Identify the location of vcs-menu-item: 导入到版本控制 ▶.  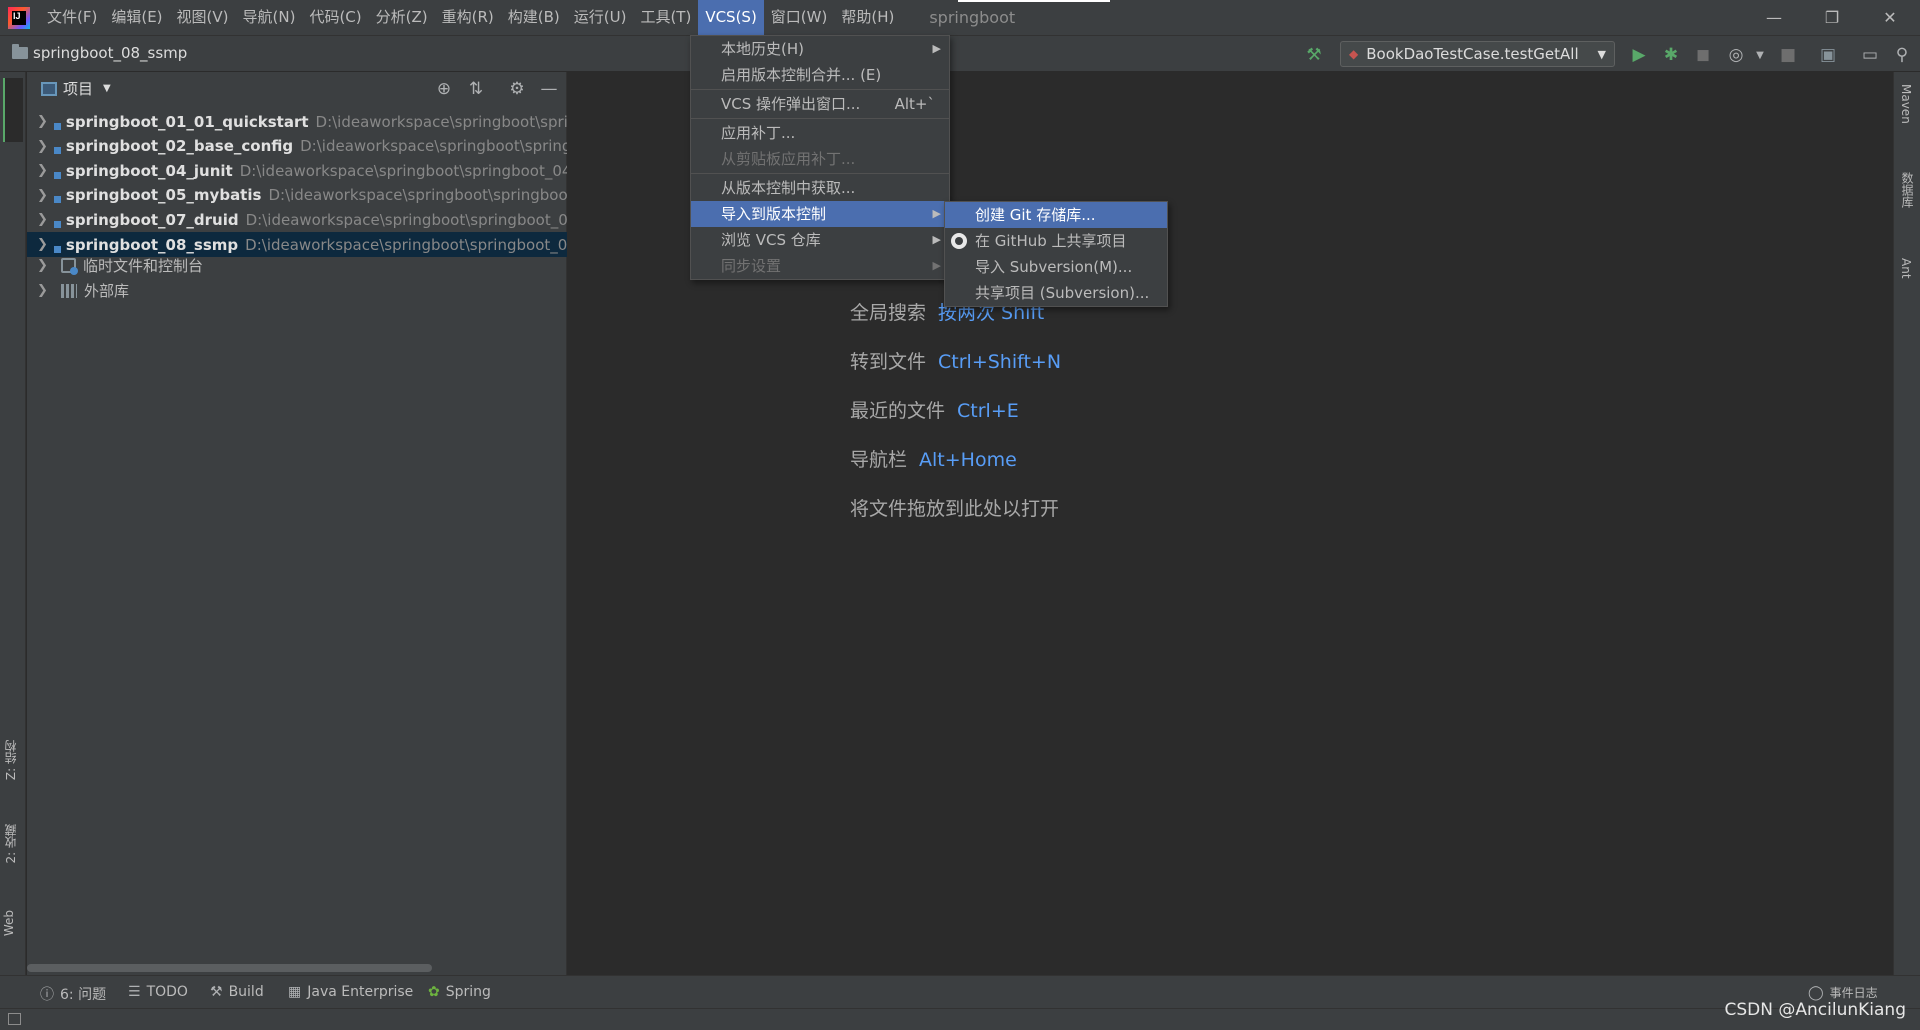
(820, 214).